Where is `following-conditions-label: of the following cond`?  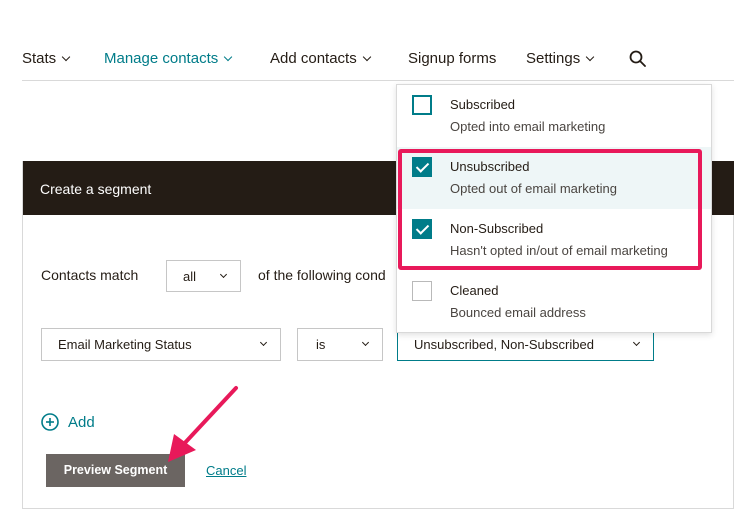 following-conditions-label: of the following cond is located at coordinates (322, 275).